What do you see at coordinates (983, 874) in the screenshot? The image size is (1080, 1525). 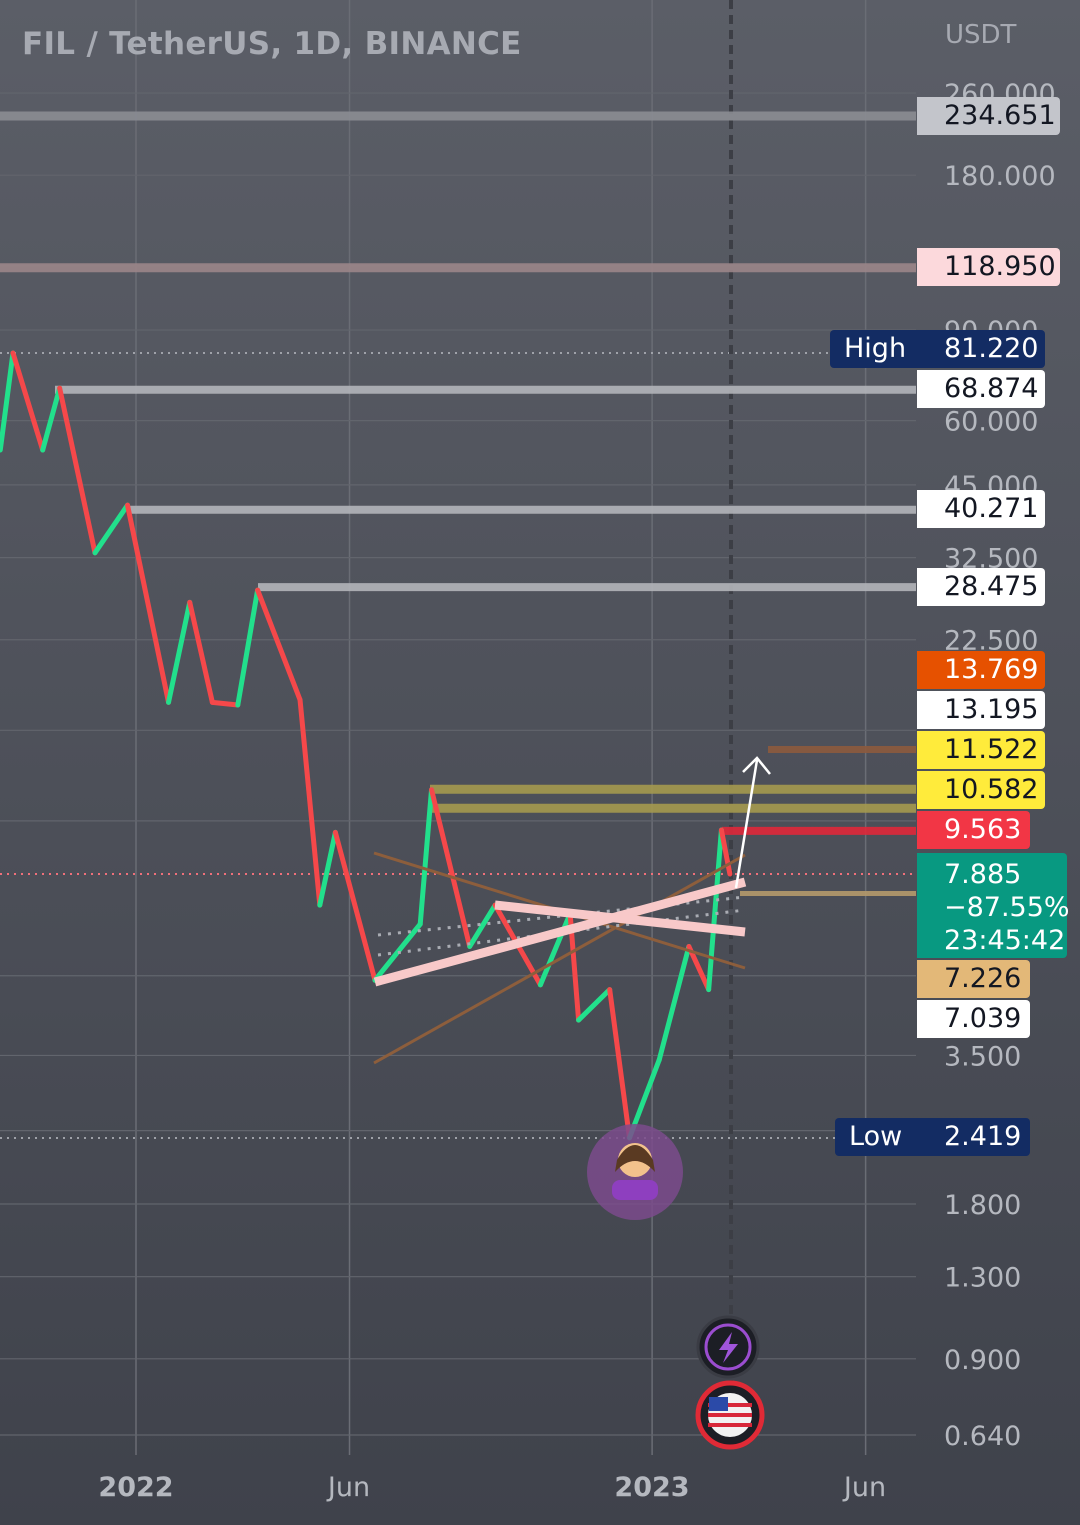 I see `current-price: 7.885` at bounding box center [983, 874].